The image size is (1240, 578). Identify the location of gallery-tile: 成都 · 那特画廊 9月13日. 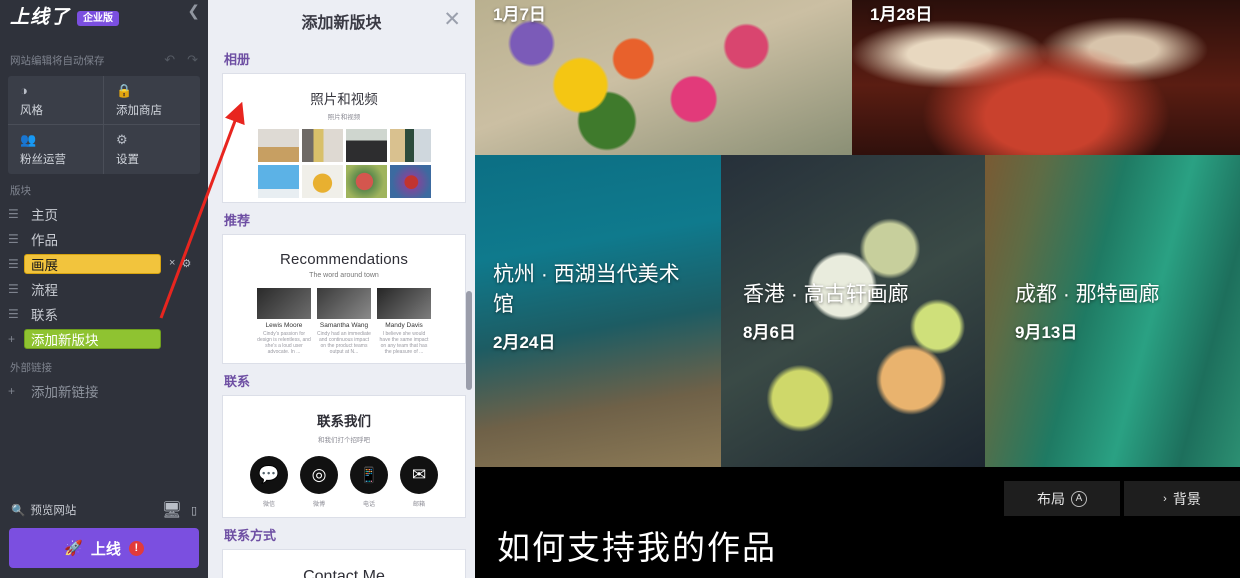
(1112, 311).